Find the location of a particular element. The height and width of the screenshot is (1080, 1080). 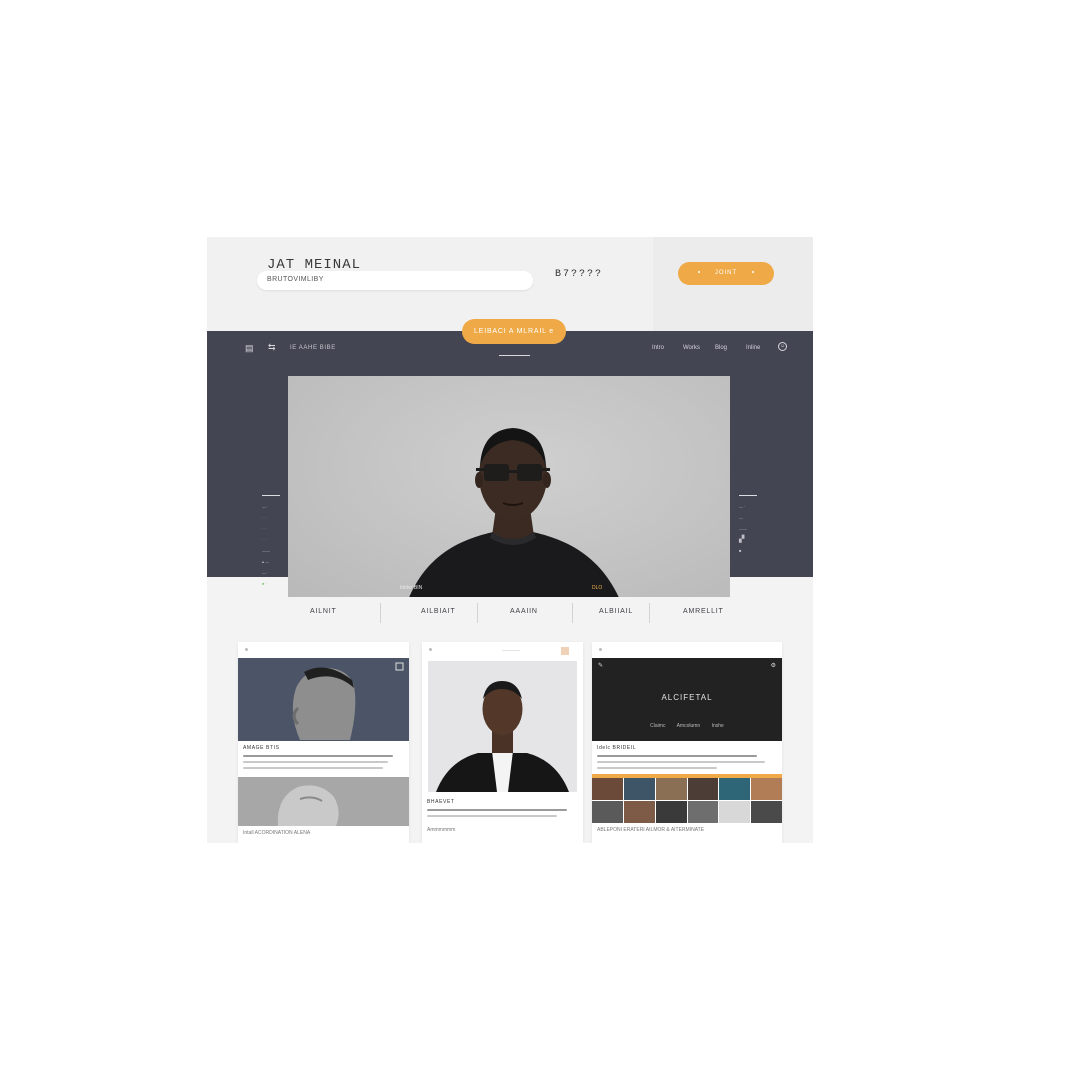

portrait-suit-illustration is located at coordinates (502, 726).